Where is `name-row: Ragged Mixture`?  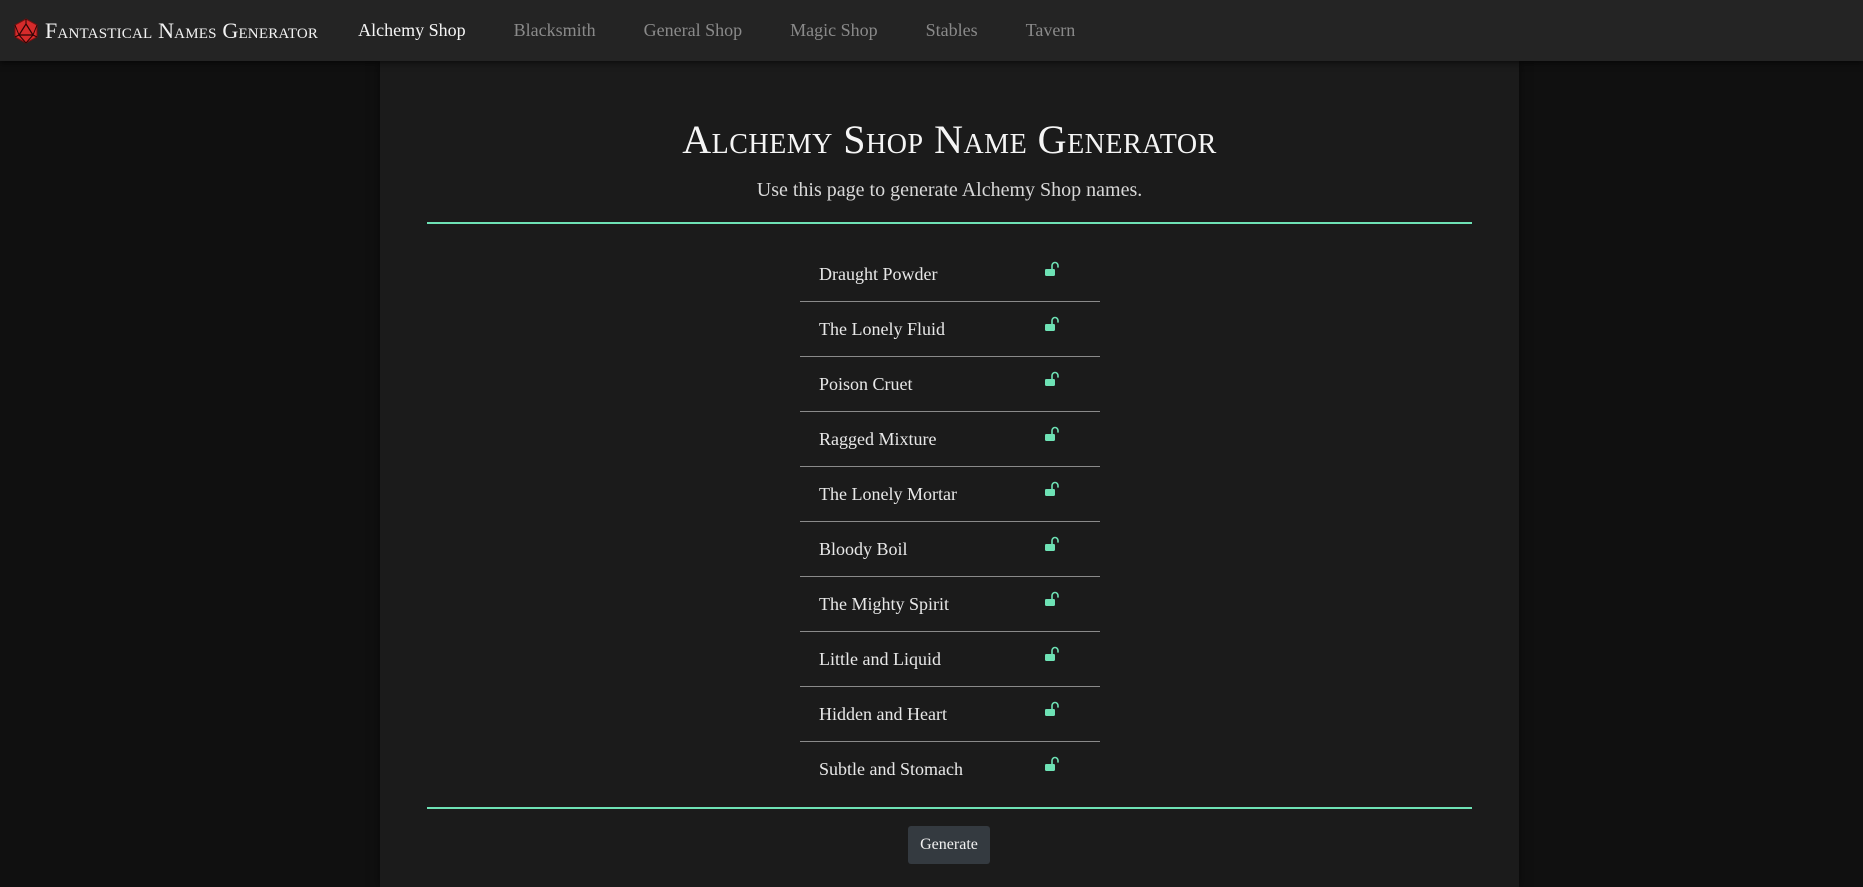
name-row: Ragged Mixture is located at coordinates (950, 439).